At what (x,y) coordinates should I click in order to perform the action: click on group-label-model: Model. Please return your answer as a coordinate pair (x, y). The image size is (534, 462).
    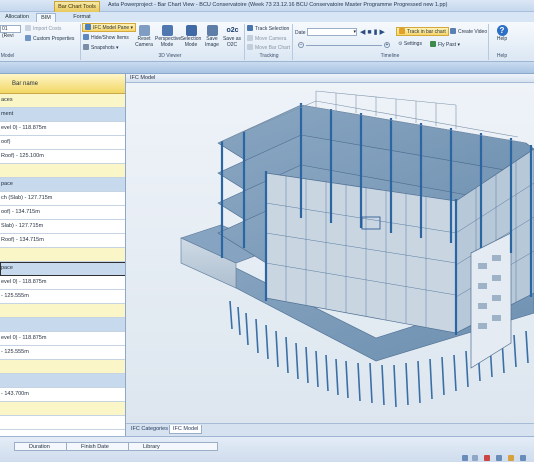
    Looking at the image, I should click on (7, 56).